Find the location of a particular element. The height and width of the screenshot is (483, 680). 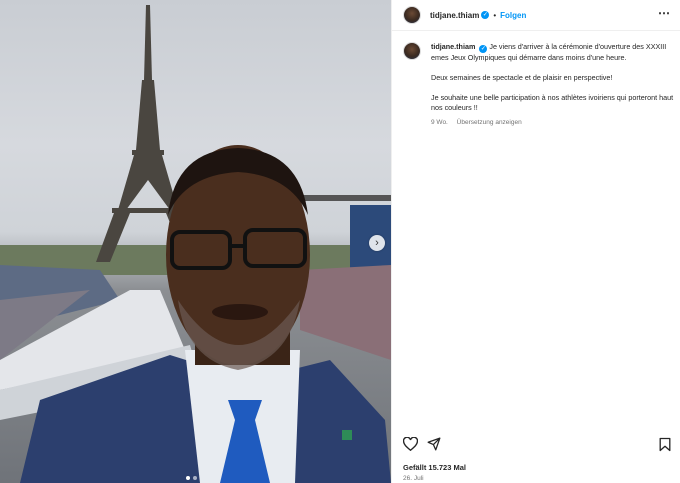

more-icon: ⋯ is located at coordinates (664, 13).